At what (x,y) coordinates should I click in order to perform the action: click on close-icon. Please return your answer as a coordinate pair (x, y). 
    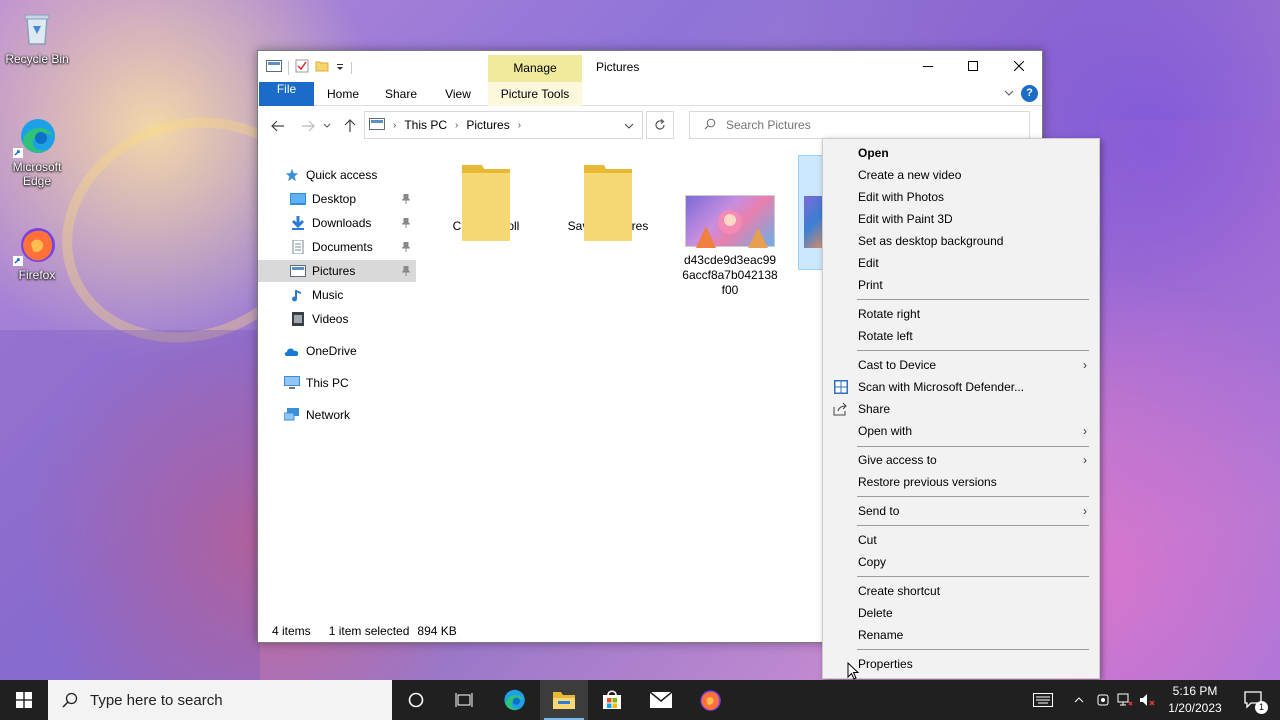
    Looking at the image, I should click on (1019, 66).